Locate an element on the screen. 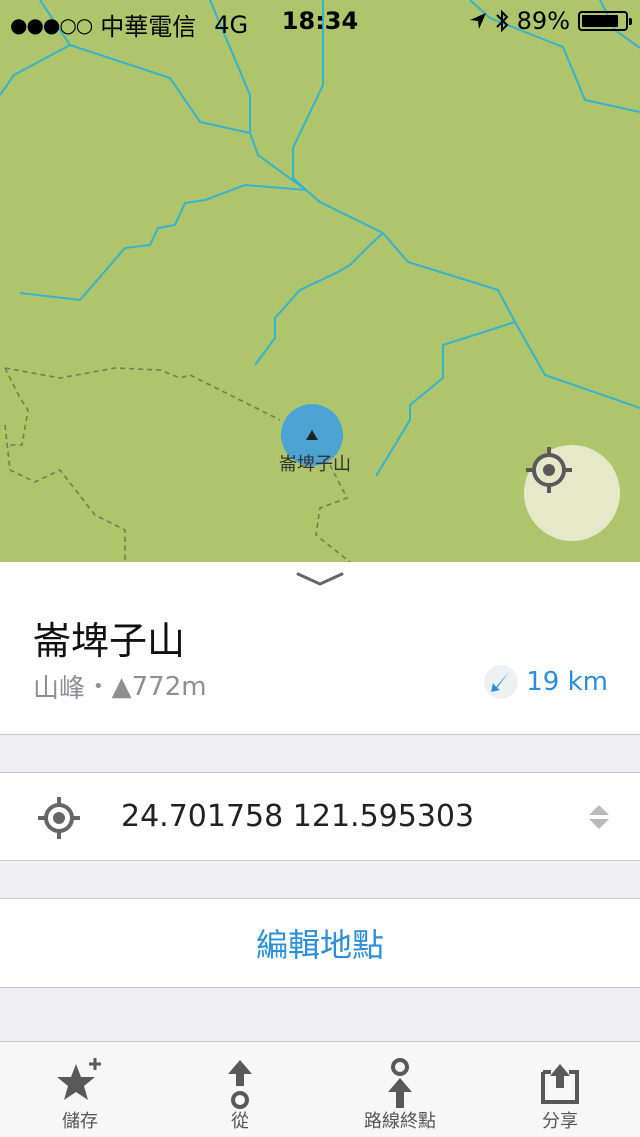 This screenshot has height=1137, width=640. place-elevation: ▲772m is located at coordinates (159, 686).